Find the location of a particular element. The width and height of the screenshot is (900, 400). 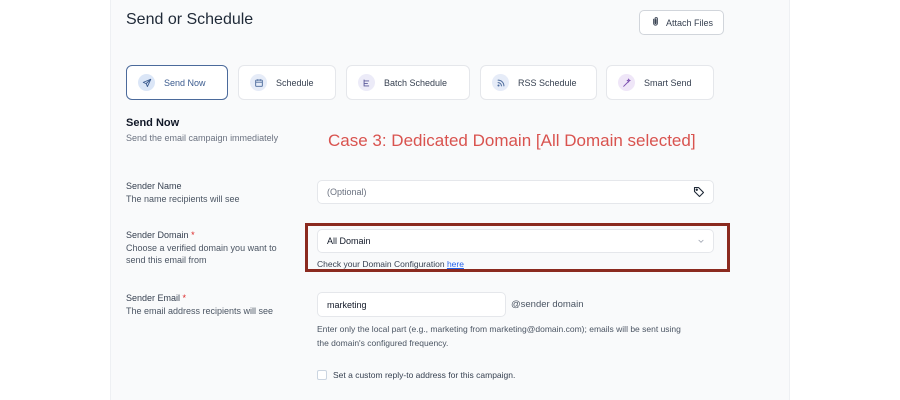

send-icon is located at coordinates (146, 82).